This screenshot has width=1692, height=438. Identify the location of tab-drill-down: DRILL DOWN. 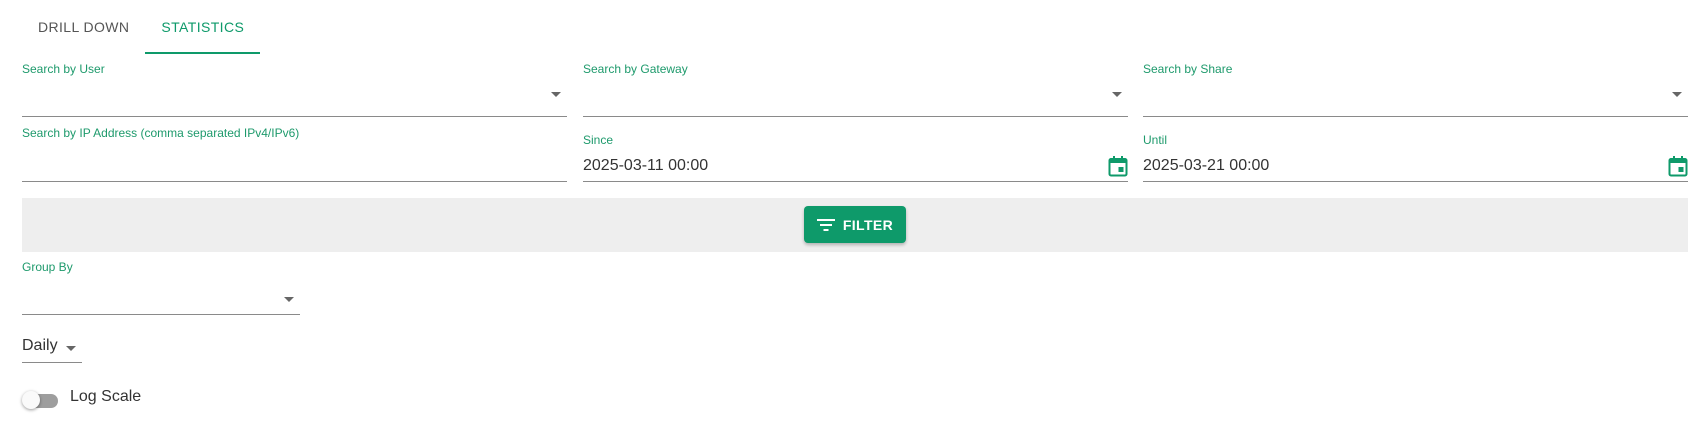
(83, 27).